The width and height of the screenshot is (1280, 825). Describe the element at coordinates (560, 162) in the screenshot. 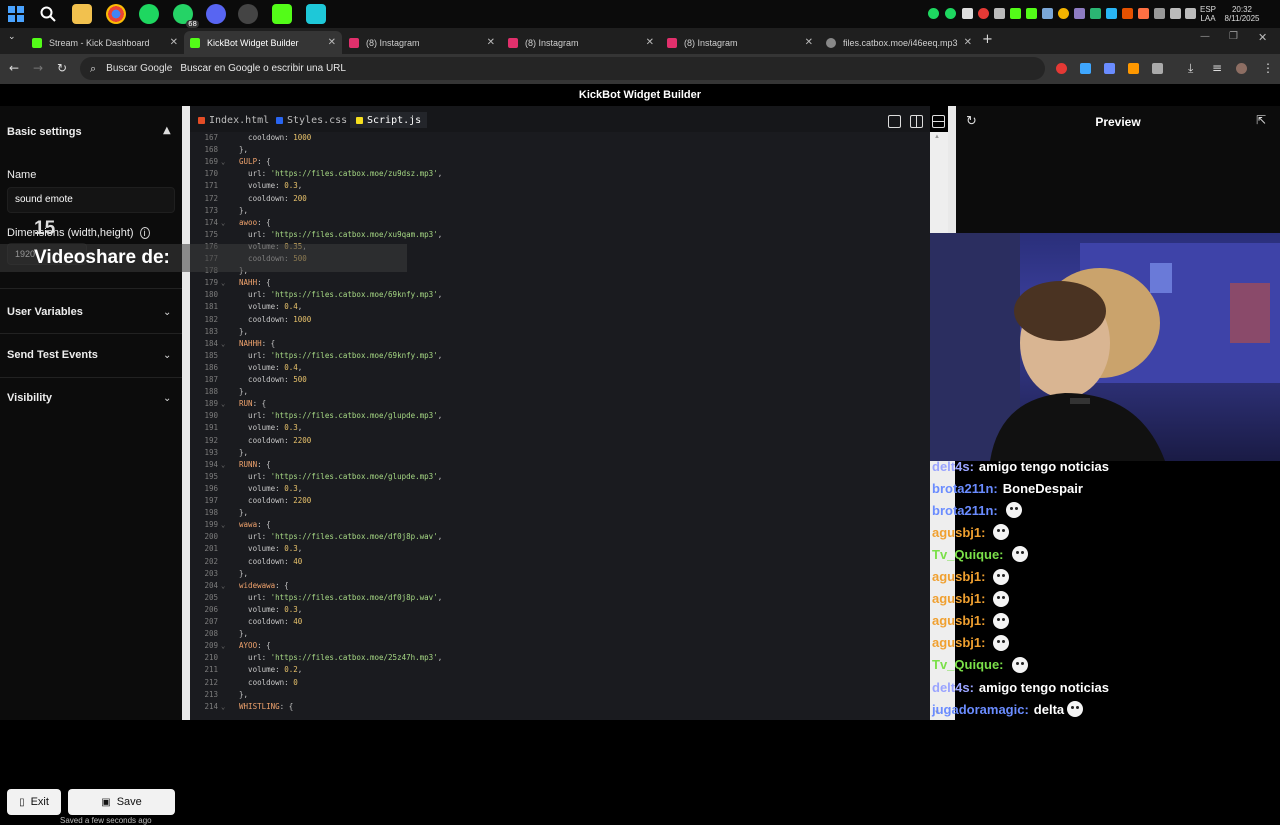

I see `code-line: 169 ⌄ GULP: {` at that location.